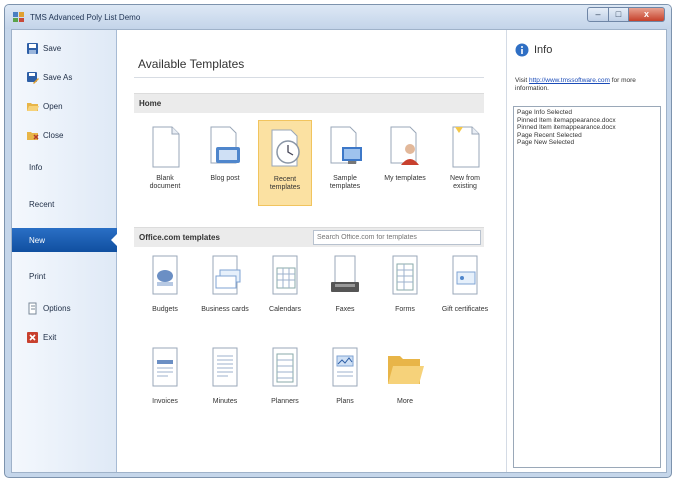  What do you see at coordinates (598, 14) in the screenshot?
I see `minimize-button: –` at bounding box center [598, 14].